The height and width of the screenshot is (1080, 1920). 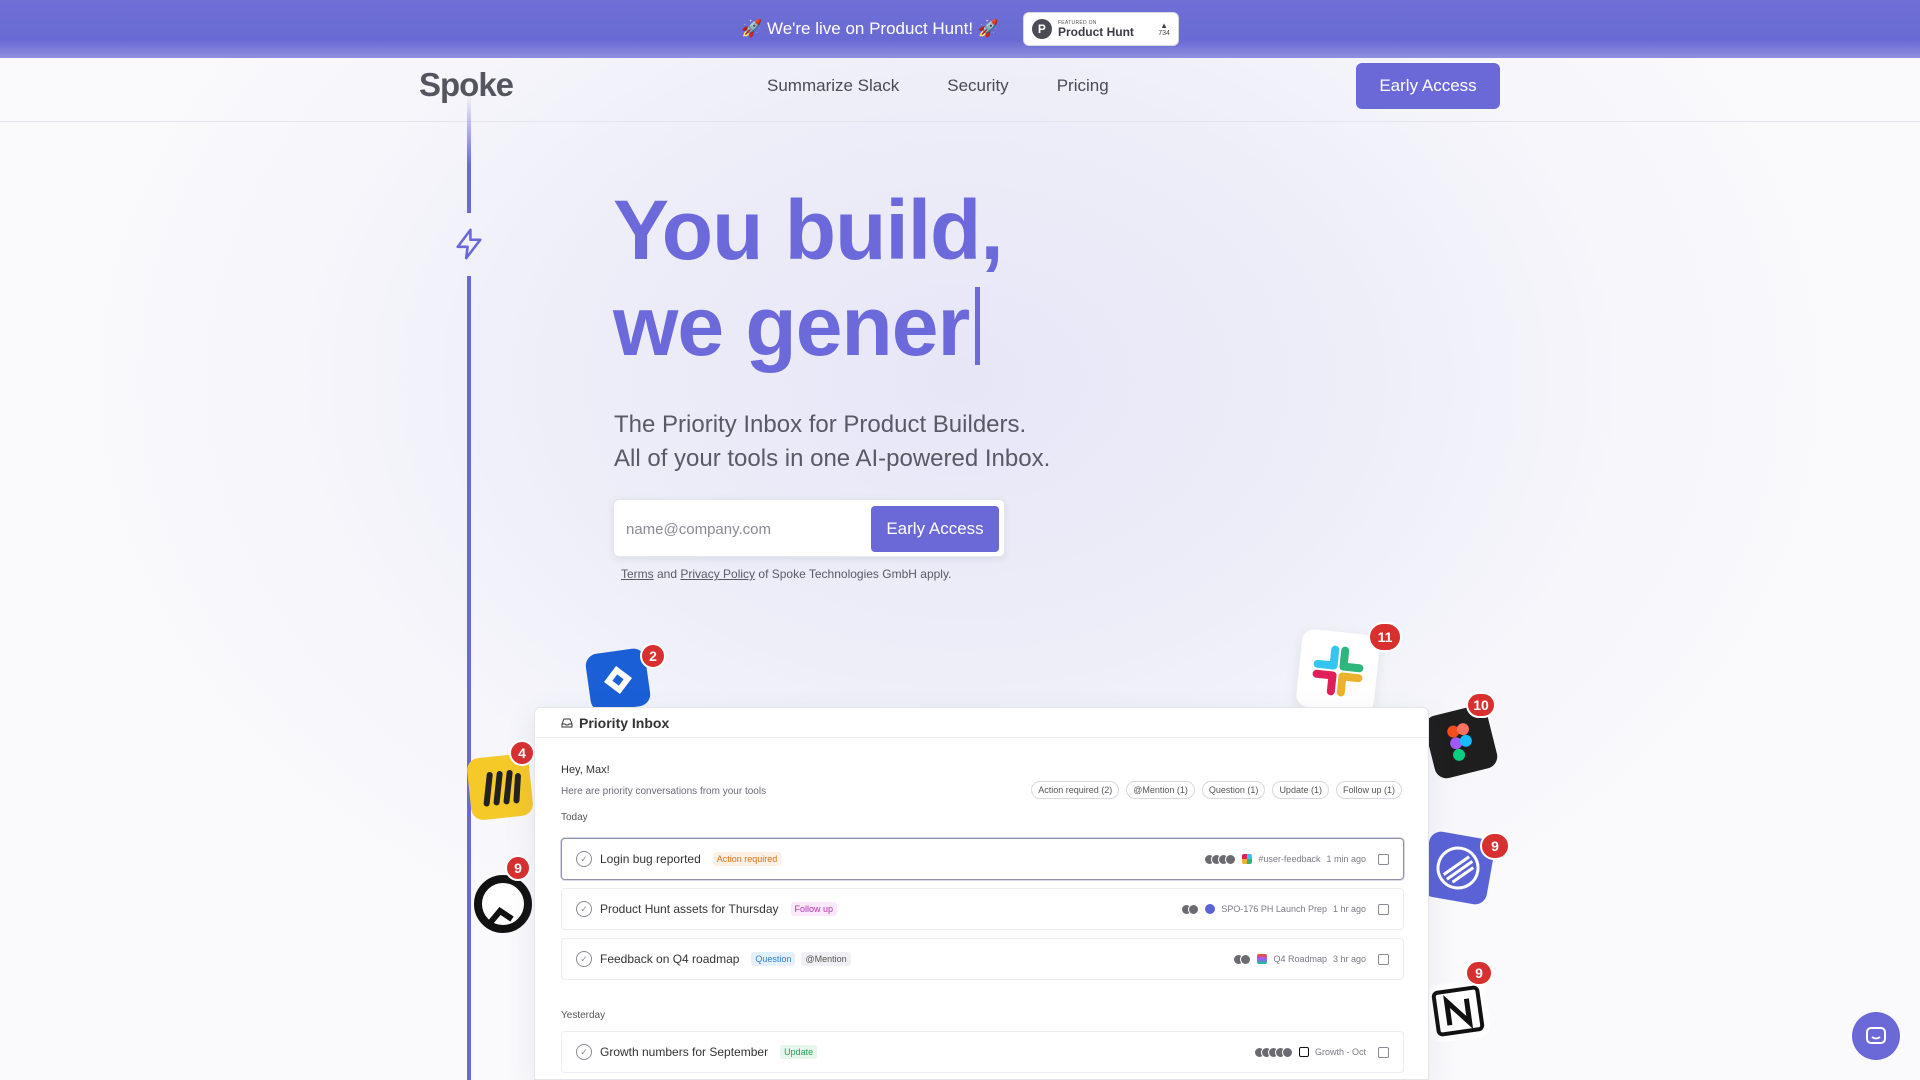 What do you see at coordinates (469, 244) in the screenshot?
I see `lightning-icon` at bounding box center [469, 244].